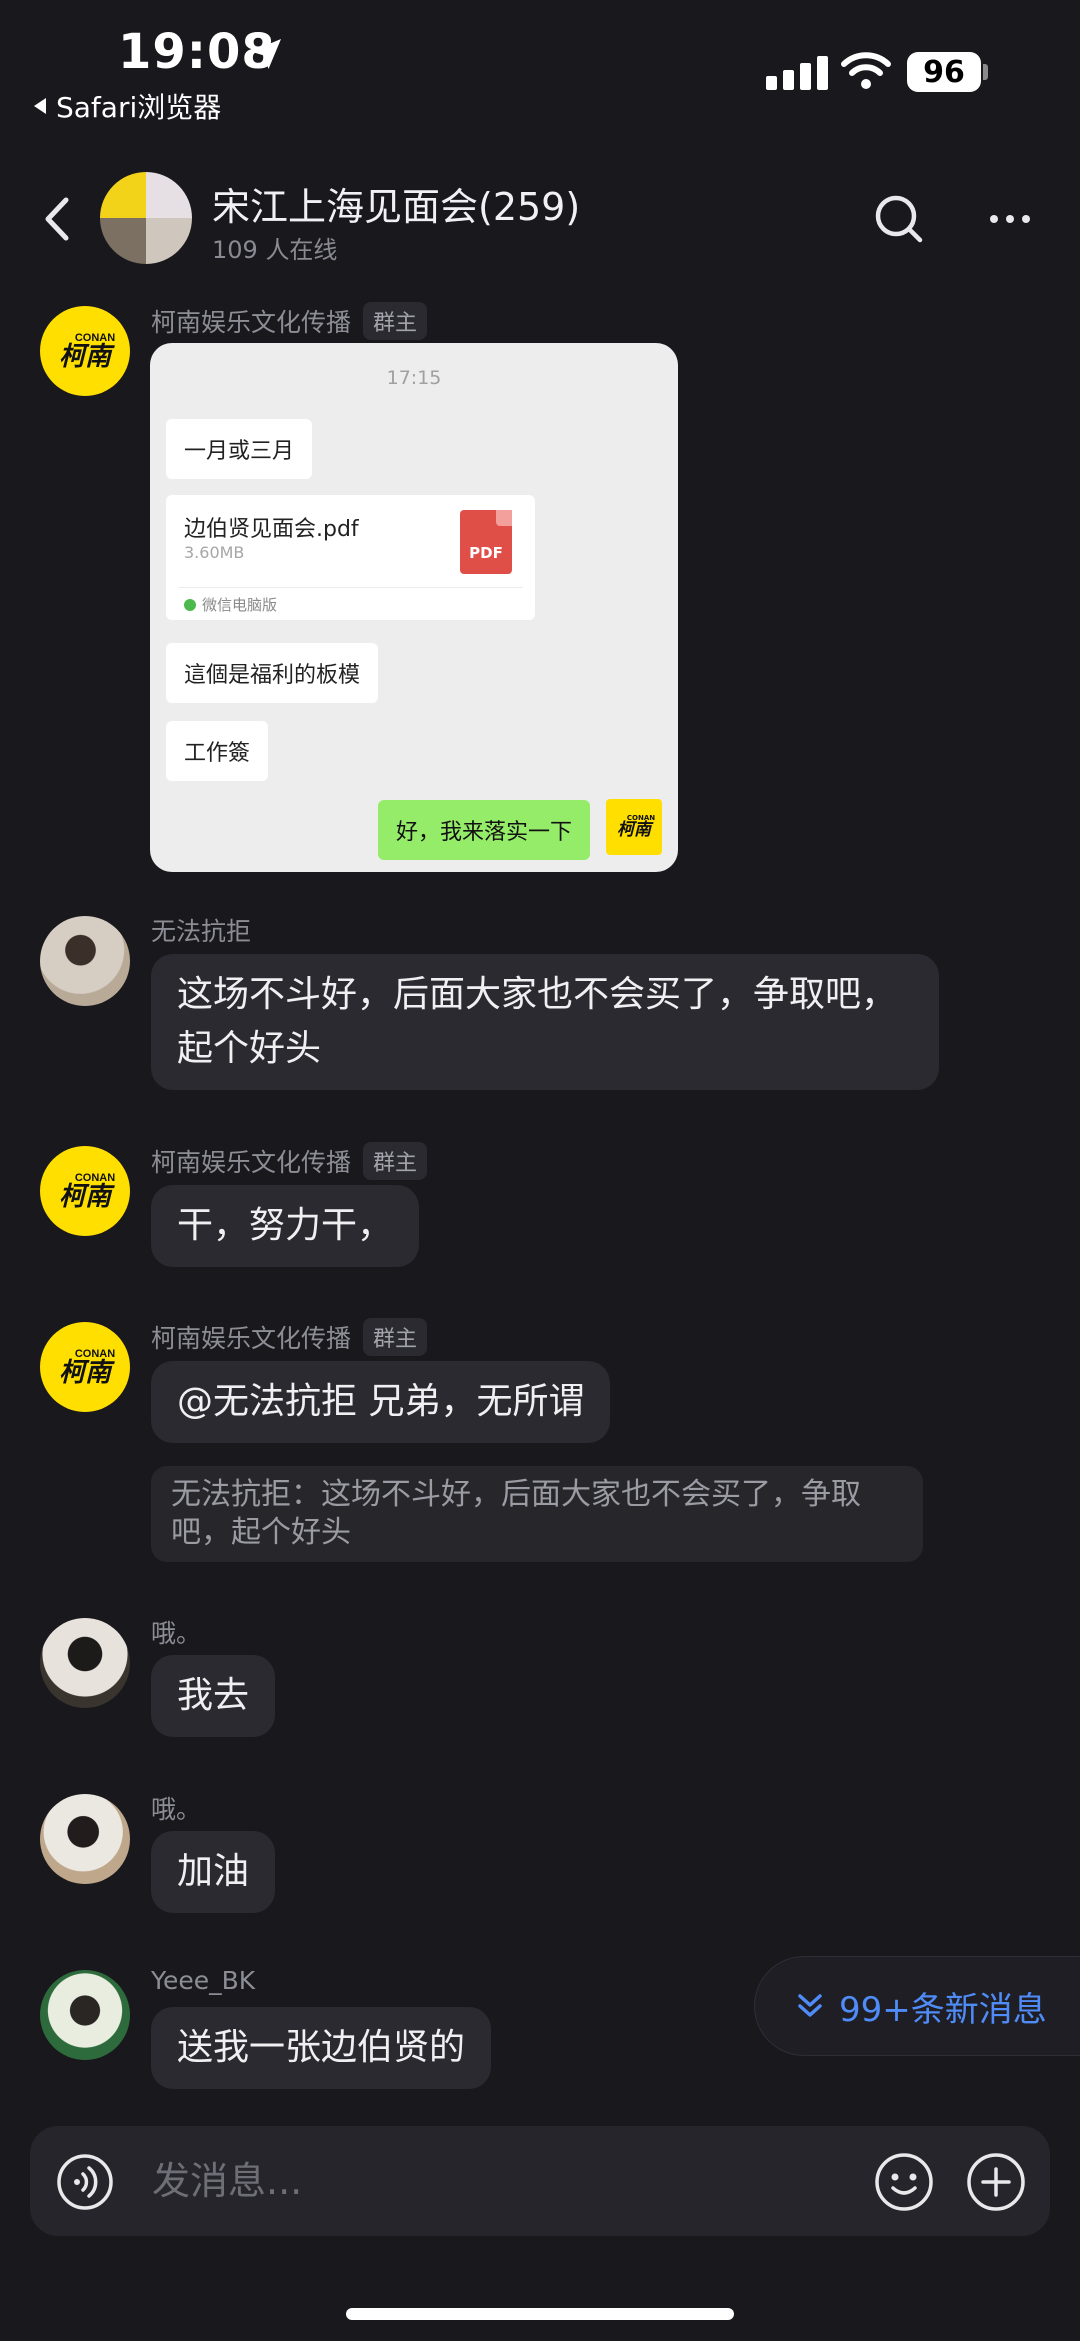 The image size is (1080, 2341). What do you see at coordinates (40, 106) in the screenshot?
I see `back-triangle-icon` at bounding box center [40, 106].